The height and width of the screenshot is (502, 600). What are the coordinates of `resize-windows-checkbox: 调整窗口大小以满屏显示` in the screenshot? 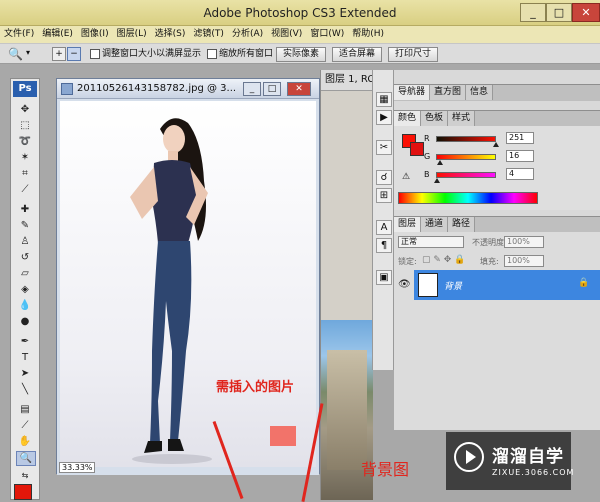 It's located at (145, 54).